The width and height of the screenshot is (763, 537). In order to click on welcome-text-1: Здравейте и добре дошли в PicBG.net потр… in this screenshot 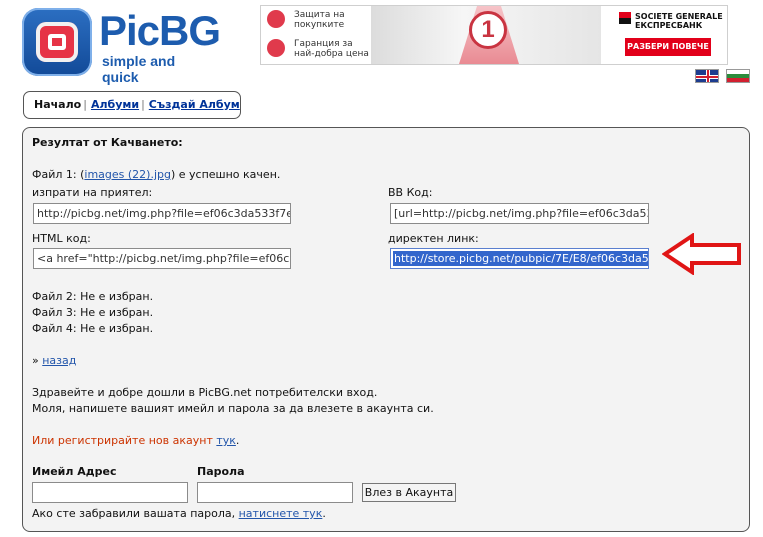, I will do `click(205, 392)`.